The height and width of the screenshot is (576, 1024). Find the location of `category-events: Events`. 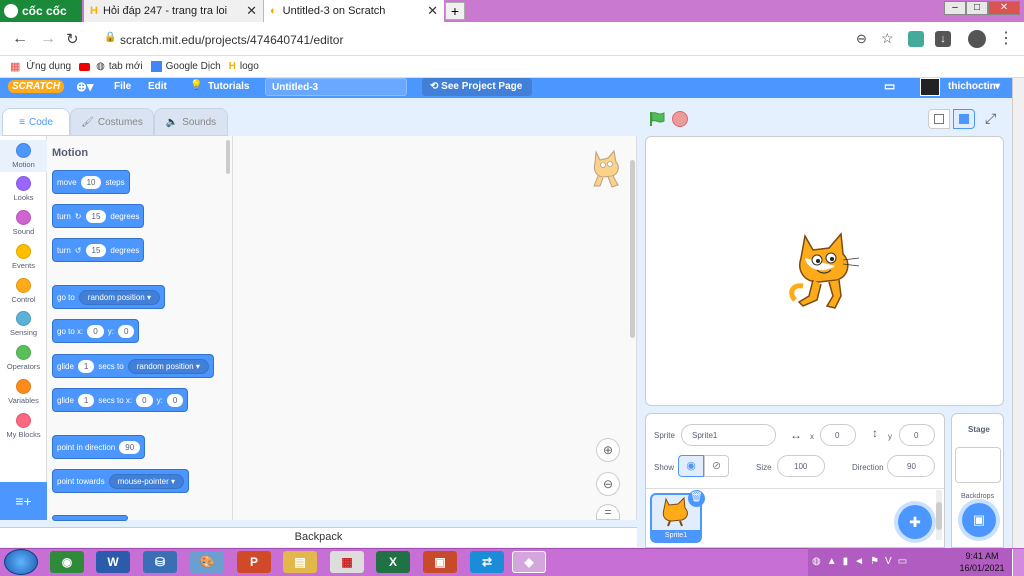

category-events: Events is located at coordinates (23, 257).